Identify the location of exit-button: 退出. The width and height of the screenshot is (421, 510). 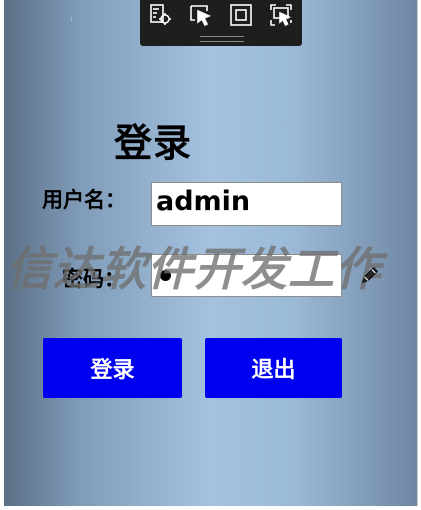
(273, 368).